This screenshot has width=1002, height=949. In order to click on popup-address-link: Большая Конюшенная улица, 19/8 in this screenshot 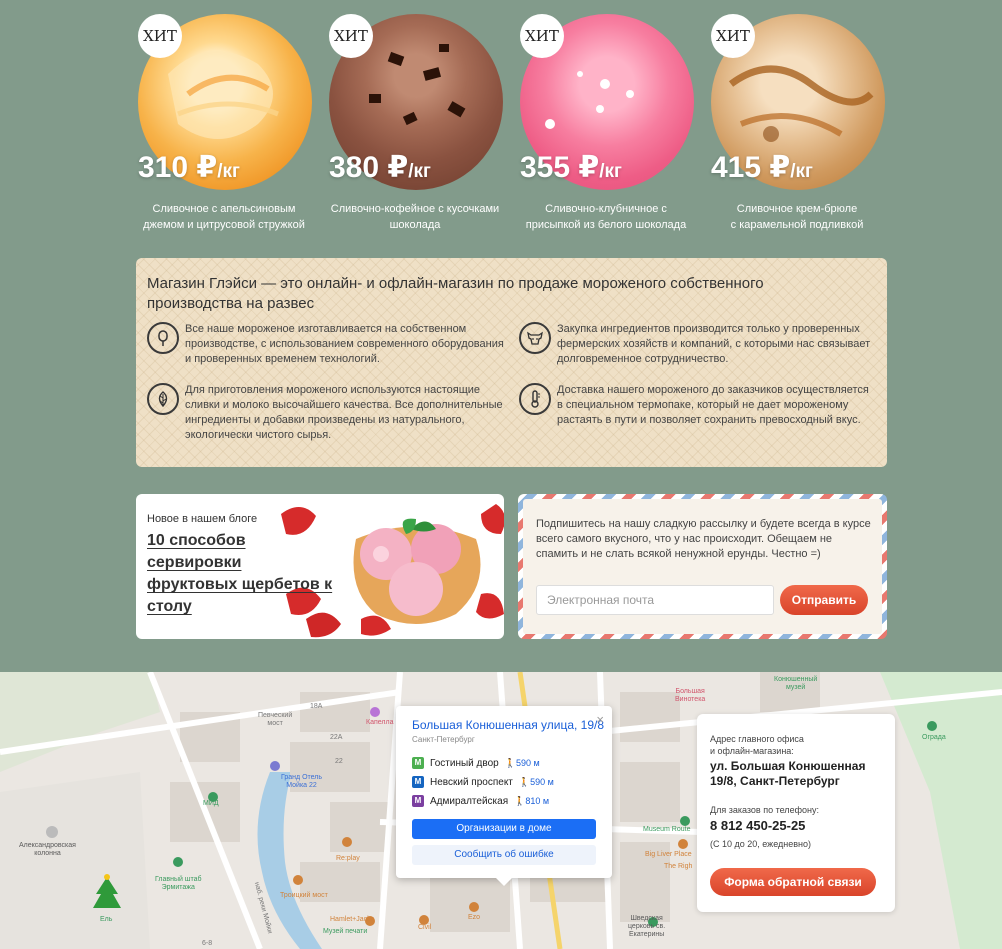, I will do `click(508, 725)`.